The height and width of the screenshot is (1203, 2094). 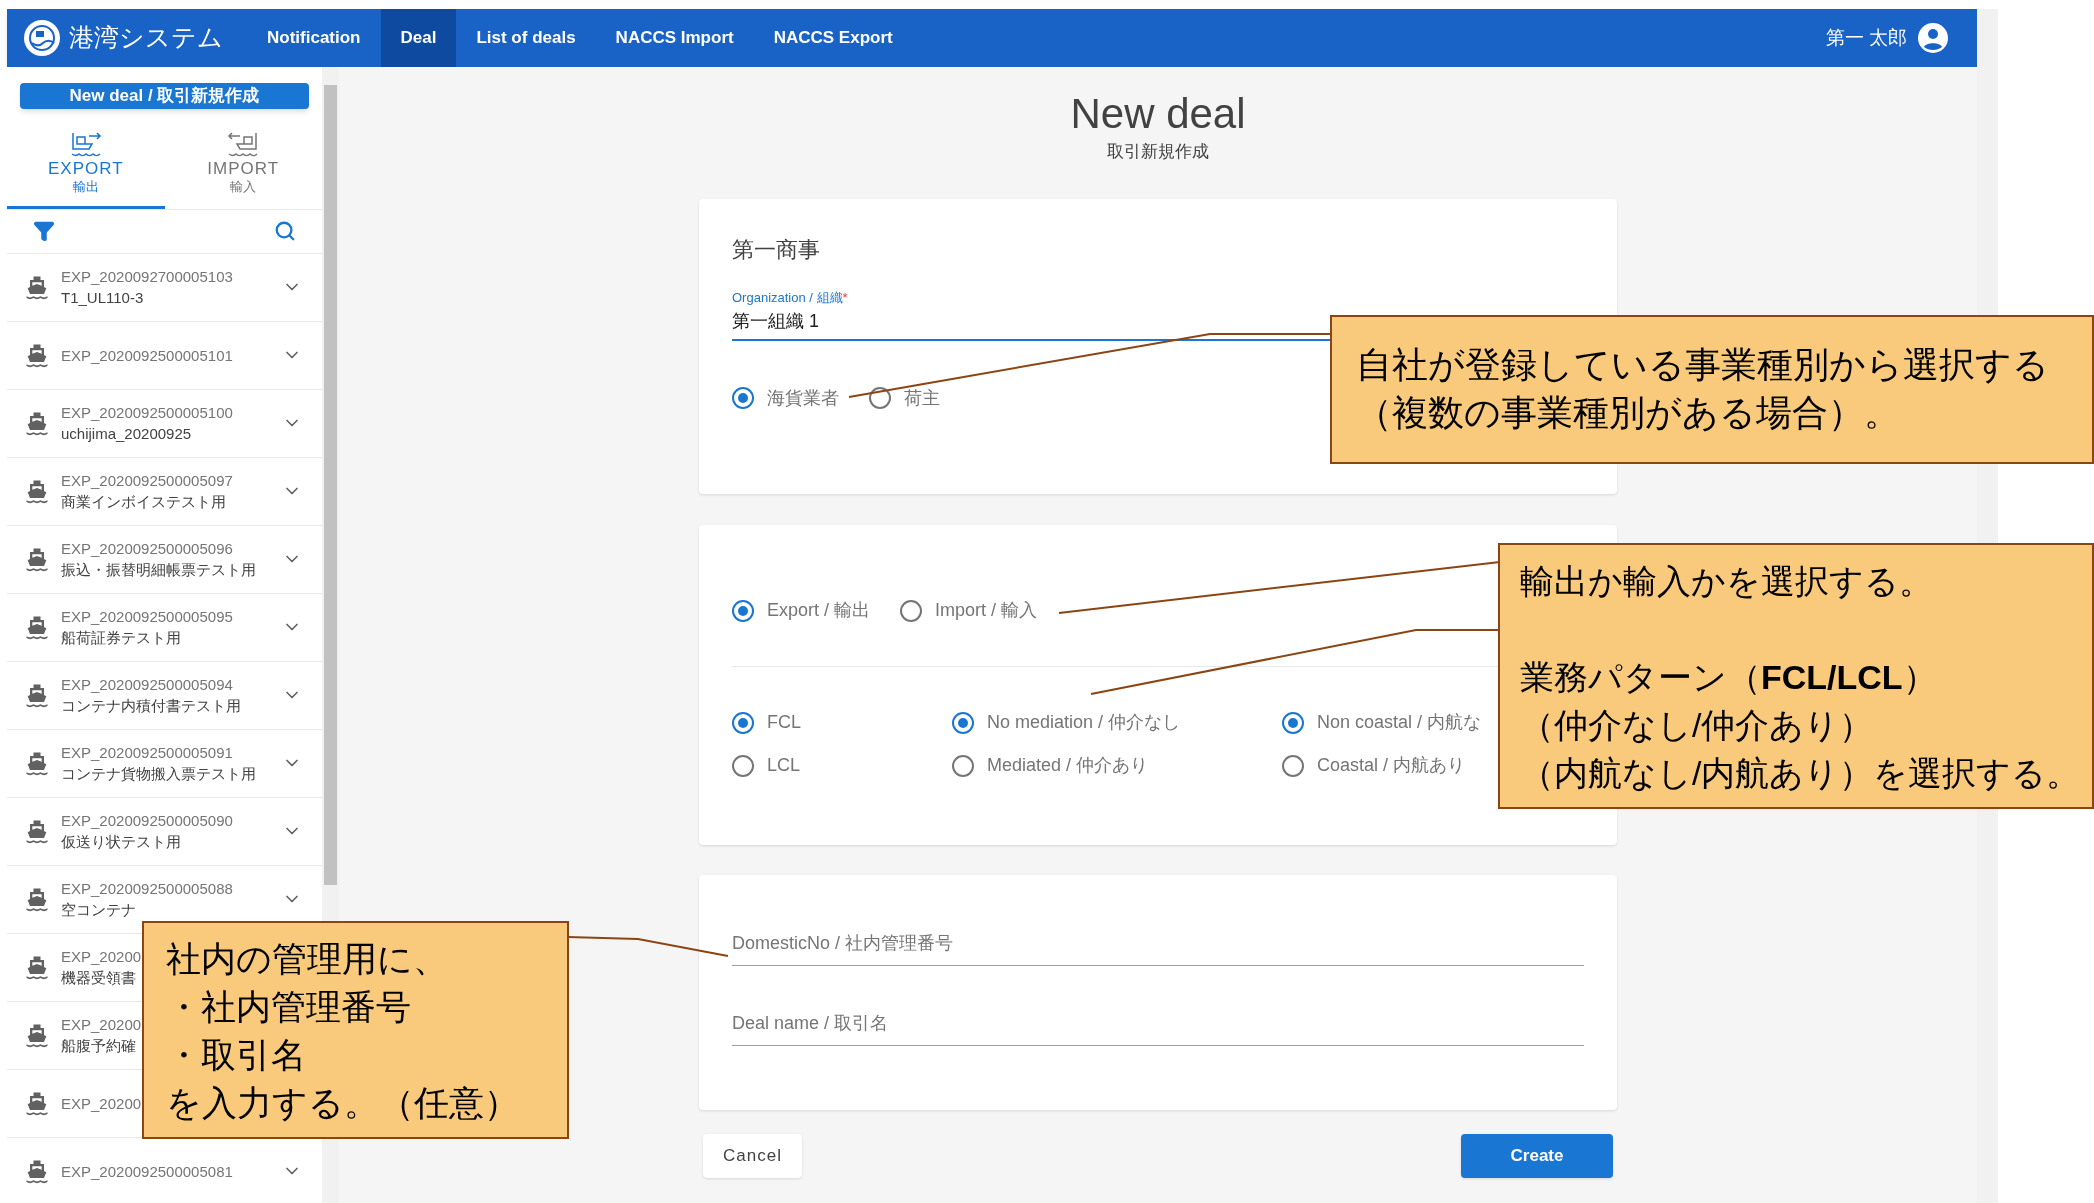 I want to click on radio-label: Non coastal / 内航な, so click(x=1399, y=722).